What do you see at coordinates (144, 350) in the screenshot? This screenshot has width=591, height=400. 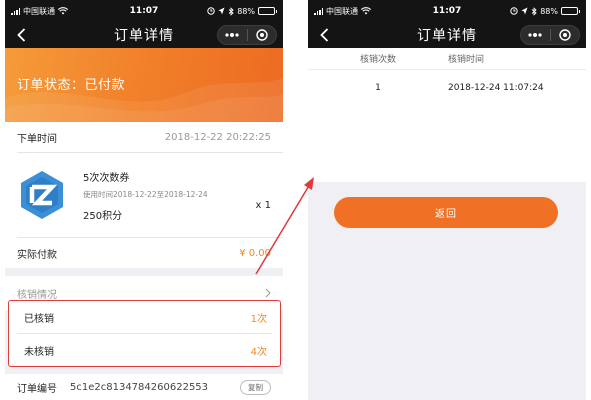 I see `unredeemed-row: 未核销 4次` at bounding box center [144, 350].